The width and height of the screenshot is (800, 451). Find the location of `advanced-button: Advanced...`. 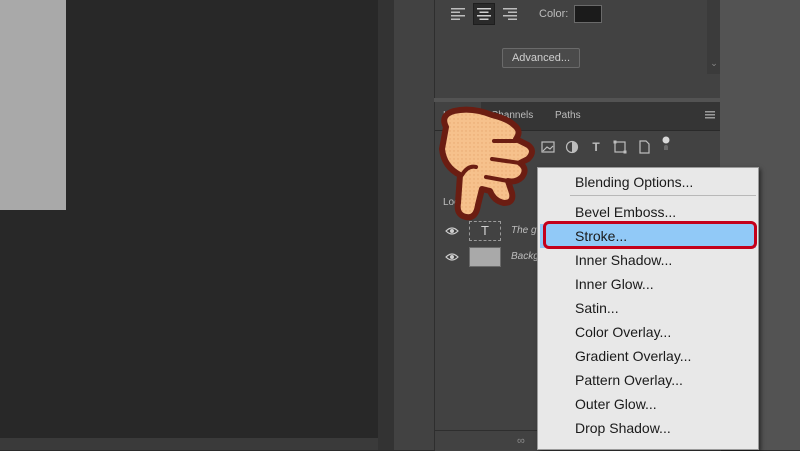

advanced-button: Advanced... is located at coordinates (541, 58).